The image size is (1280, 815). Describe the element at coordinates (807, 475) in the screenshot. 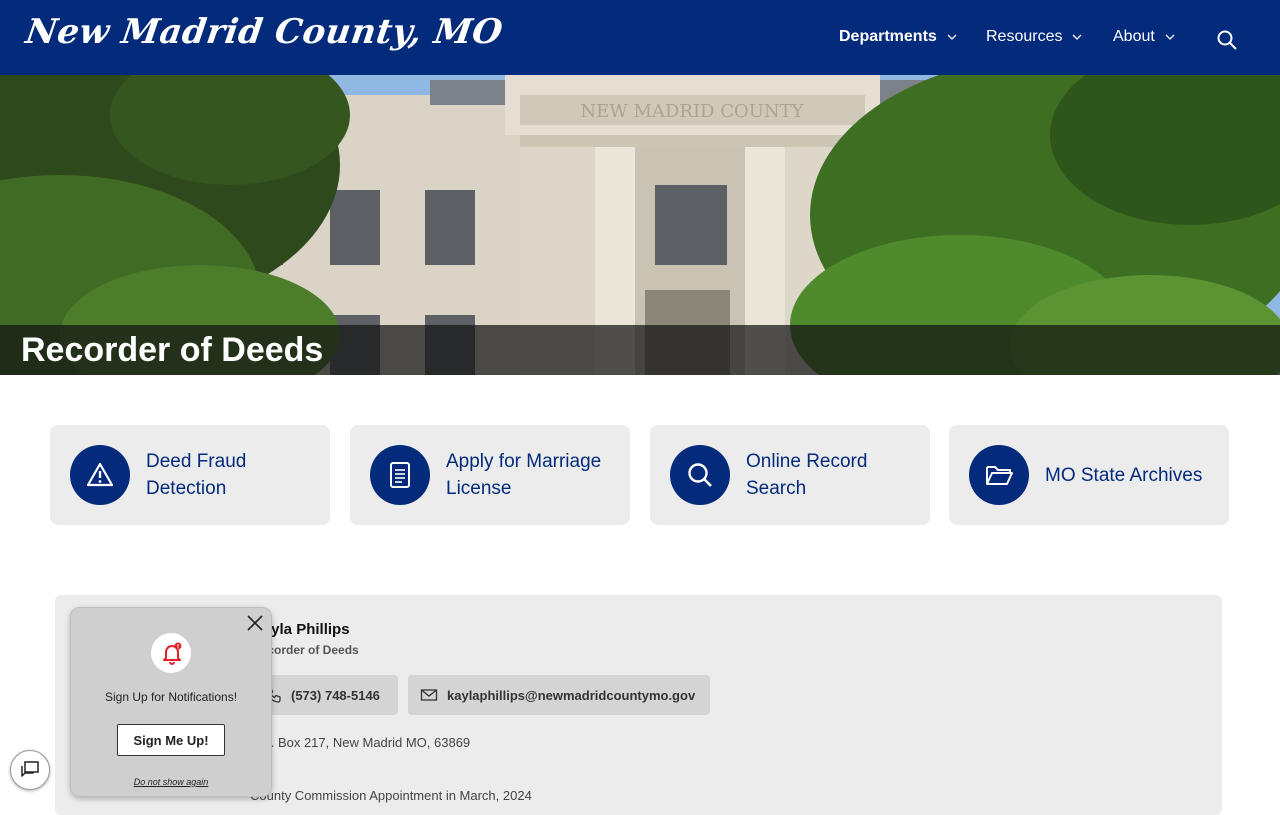

I see `quick-link-label: Online Record Search` at that location.